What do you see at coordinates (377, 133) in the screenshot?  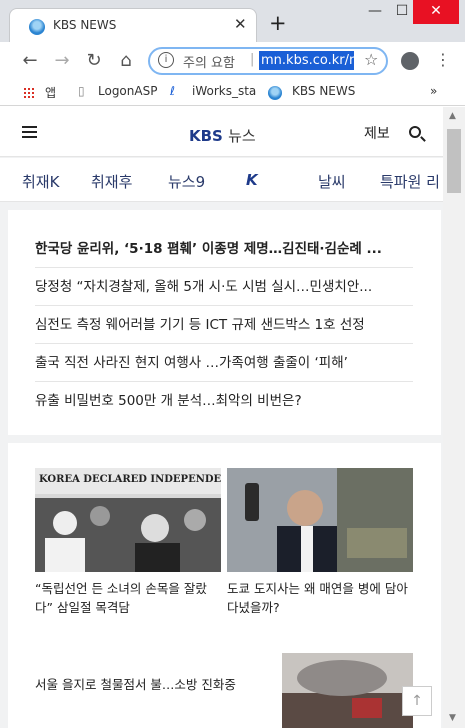 I see `report-link: 제보` at bounding box center [377, 133].